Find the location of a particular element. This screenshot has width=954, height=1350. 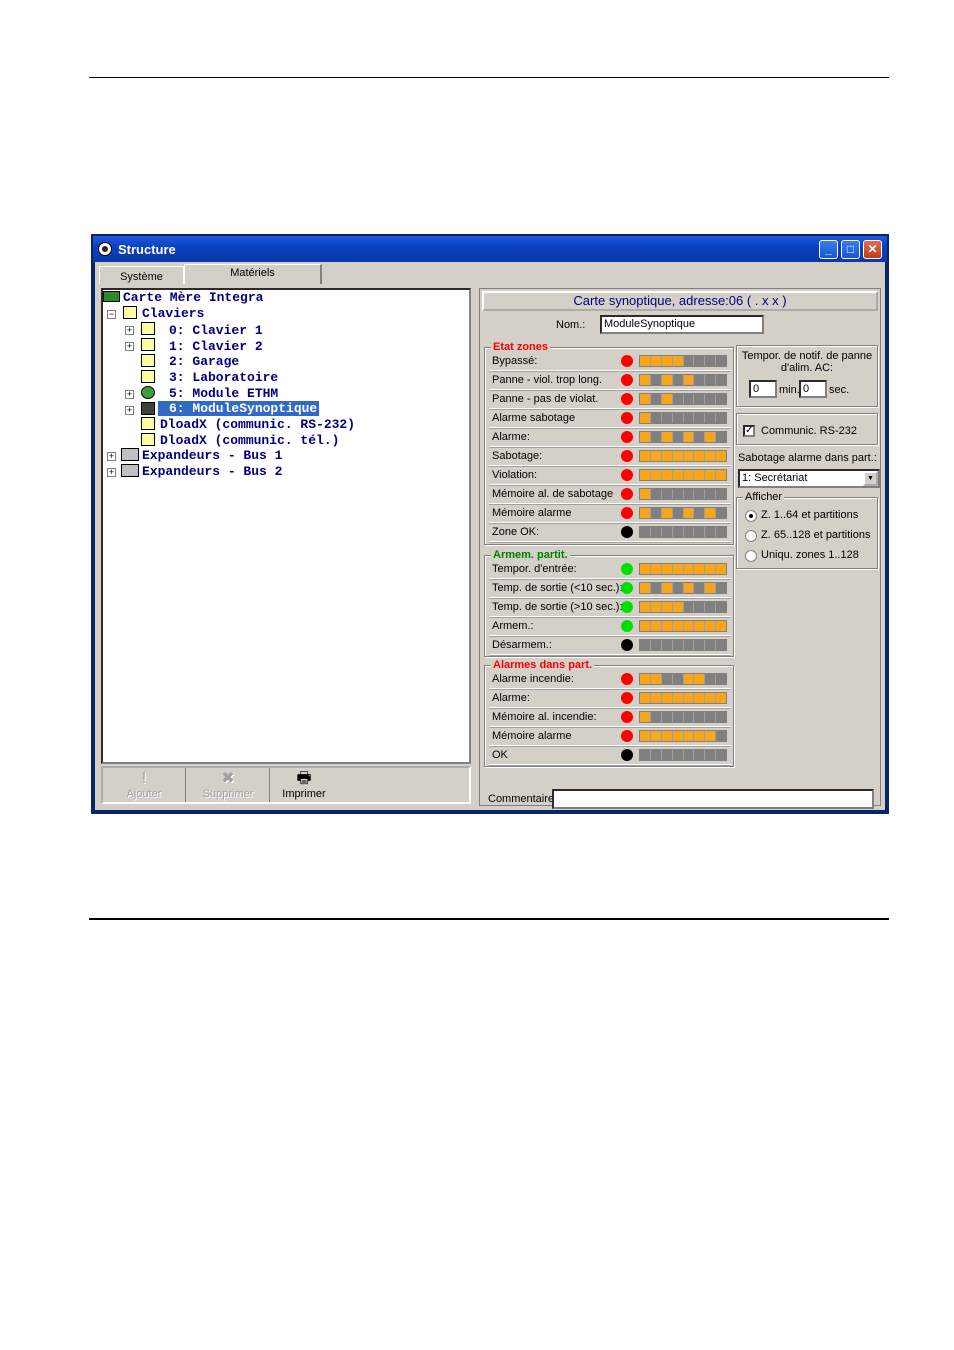

sabotage-select: 1: Secrétariat ▼ is located at coordinates (809, 478).